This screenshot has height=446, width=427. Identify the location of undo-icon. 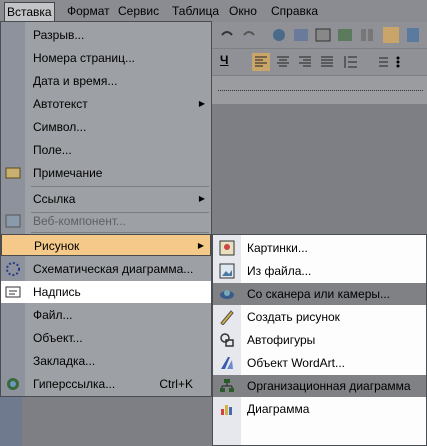
(227, 35).